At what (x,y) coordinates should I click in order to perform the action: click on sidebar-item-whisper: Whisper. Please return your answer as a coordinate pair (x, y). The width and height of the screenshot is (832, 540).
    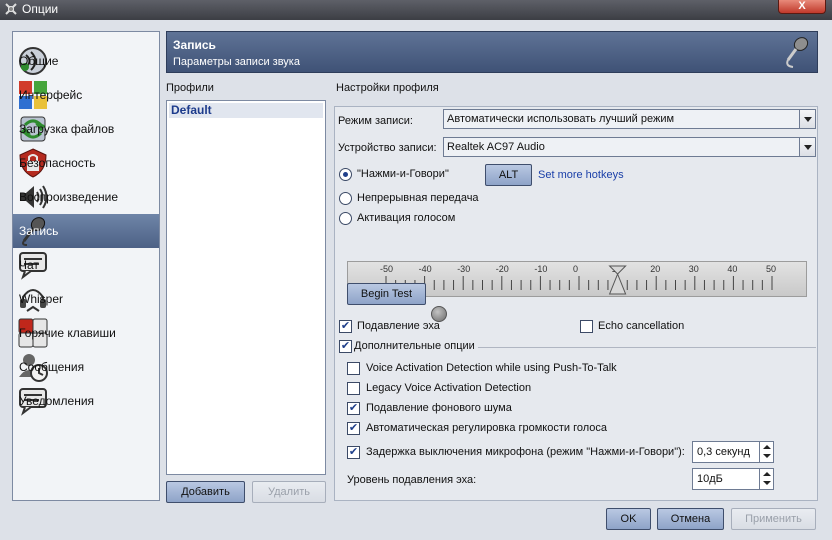
    Looking at the image, I should click on (86, 299).